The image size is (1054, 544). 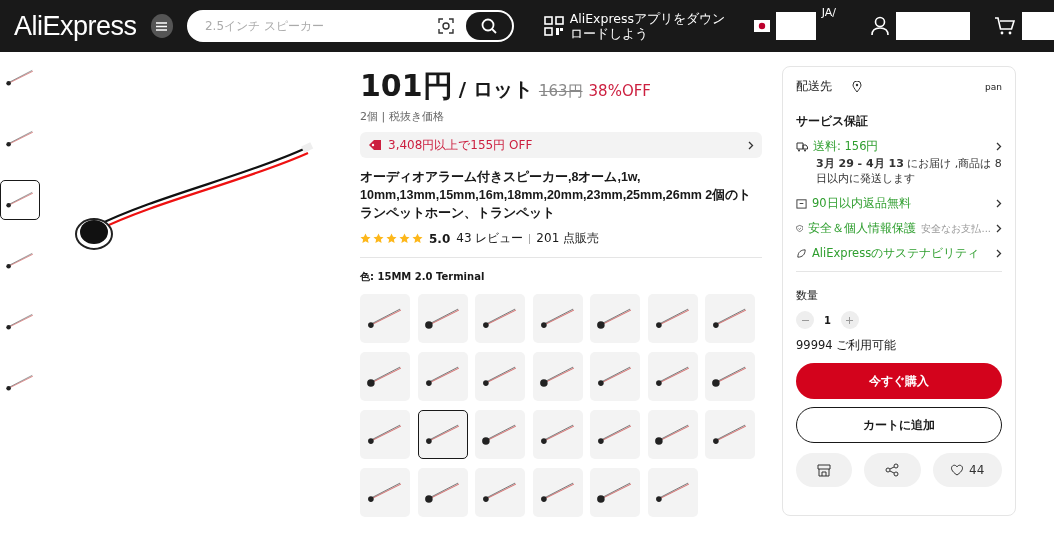 I want to click on coupon-banner: 3,408円以上で155円 OFF, so click(x=561, y=145).